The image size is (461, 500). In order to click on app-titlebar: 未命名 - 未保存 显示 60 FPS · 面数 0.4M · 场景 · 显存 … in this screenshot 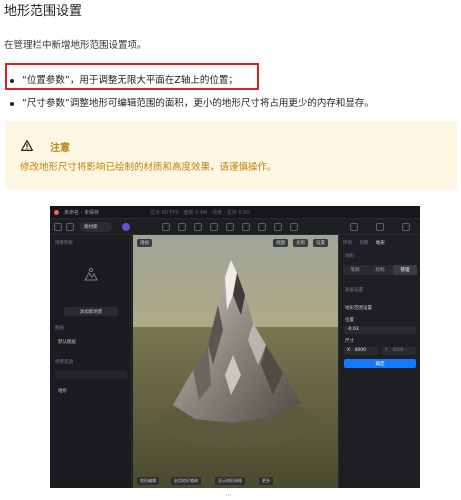, I will do `click(235, 212)`.